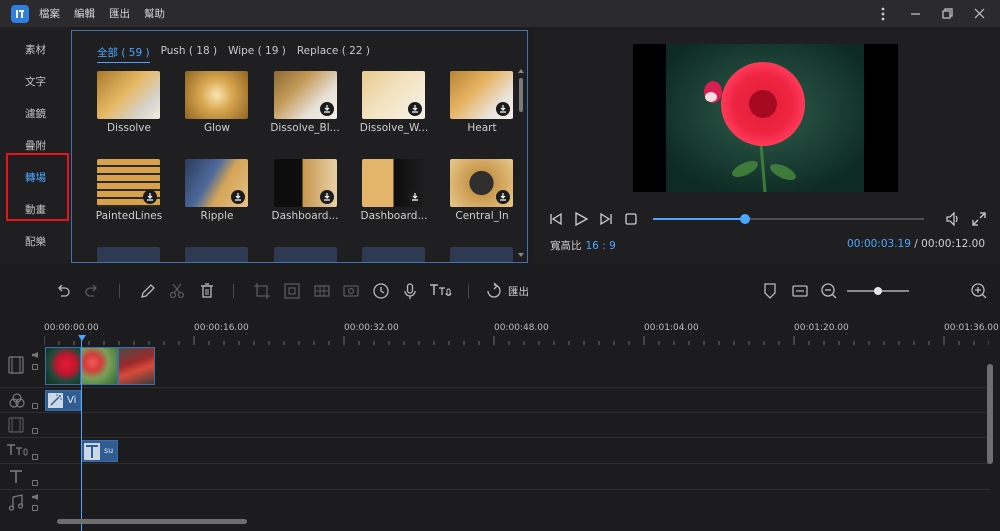  I want to click on more-menu-icon, so click(883, 13).